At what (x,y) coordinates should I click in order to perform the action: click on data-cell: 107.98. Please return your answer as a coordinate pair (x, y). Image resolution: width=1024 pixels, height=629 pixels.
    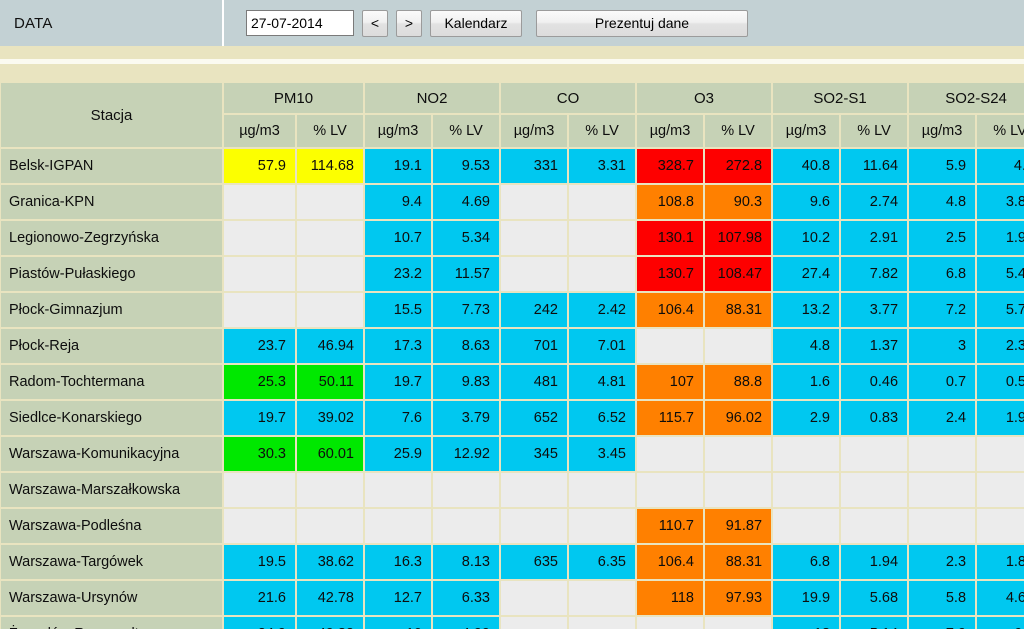
    Looking at the image, I should click on (738, 238).